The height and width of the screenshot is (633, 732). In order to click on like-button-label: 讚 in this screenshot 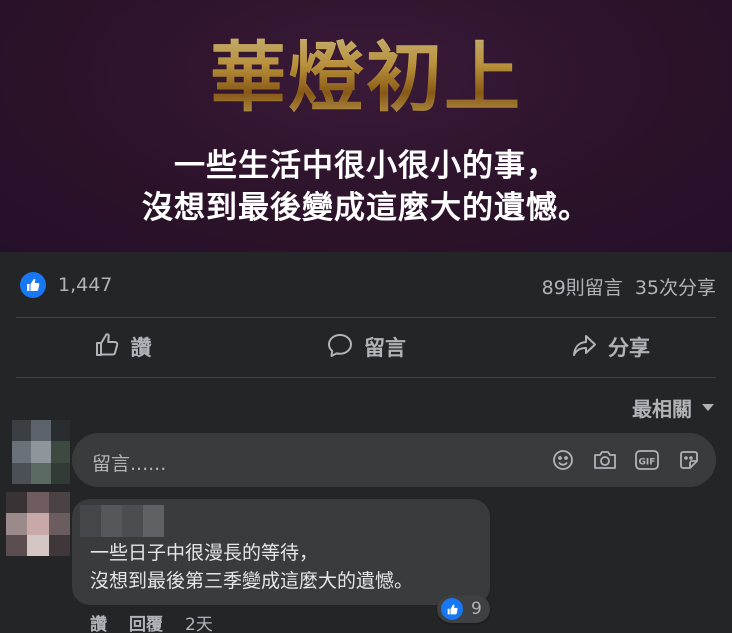, I will do `click(141, 348)`.